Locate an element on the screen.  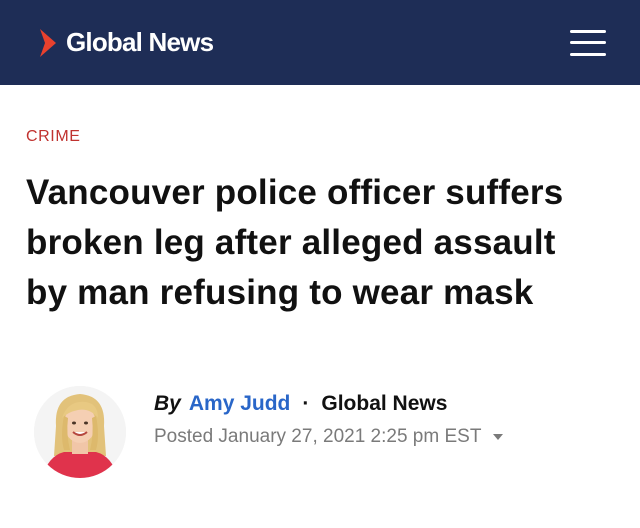
byline: By Amy Judd · Global News is located at coordinates (300, 404).